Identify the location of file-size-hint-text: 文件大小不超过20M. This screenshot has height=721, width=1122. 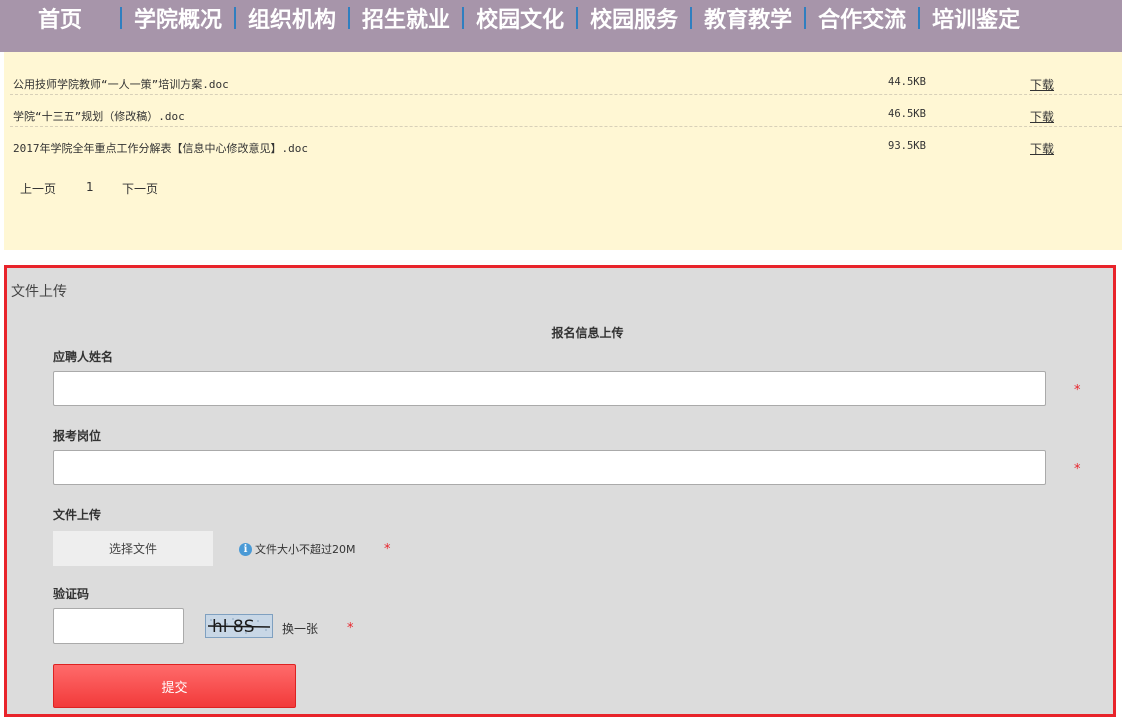
(305, 549).